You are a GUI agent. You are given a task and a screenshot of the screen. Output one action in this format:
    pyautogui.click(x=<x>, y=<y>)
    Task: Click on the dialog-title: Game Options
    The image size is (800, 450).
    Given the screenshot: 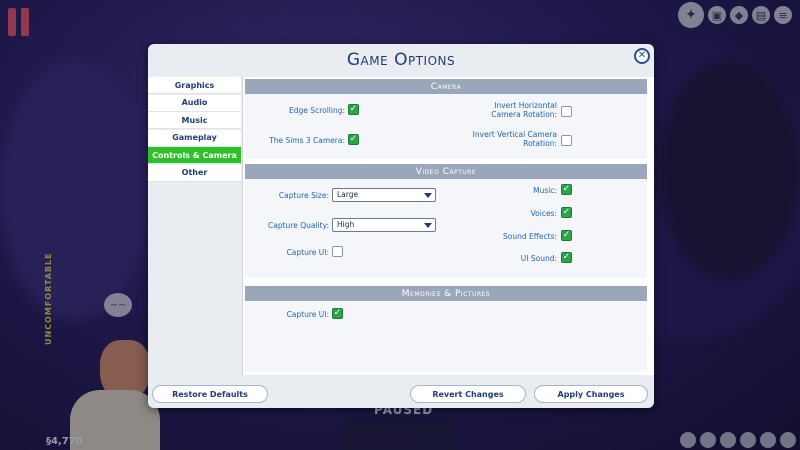 What is the action you would take?
    pyautogui.click(x=401, y=60)
    